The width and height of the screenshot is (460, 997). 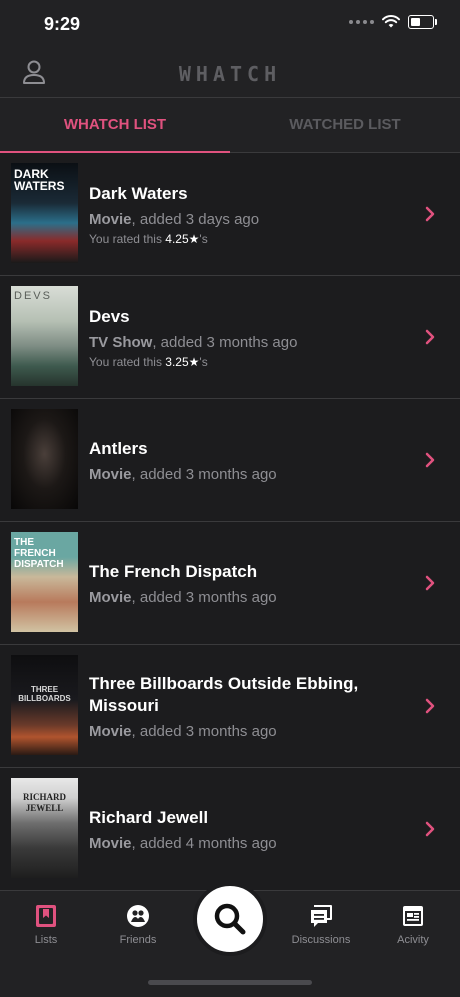 I want to click on item-rating: You rated this 4.25★'s, so click(x=249, y=239).